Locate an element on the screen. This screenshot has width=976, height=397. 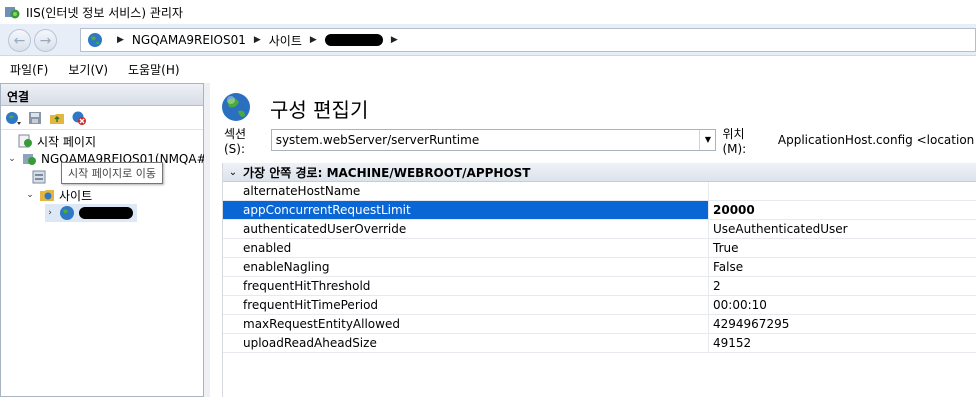
menu-view: 보기(V) is located at coordinates (88, 69).